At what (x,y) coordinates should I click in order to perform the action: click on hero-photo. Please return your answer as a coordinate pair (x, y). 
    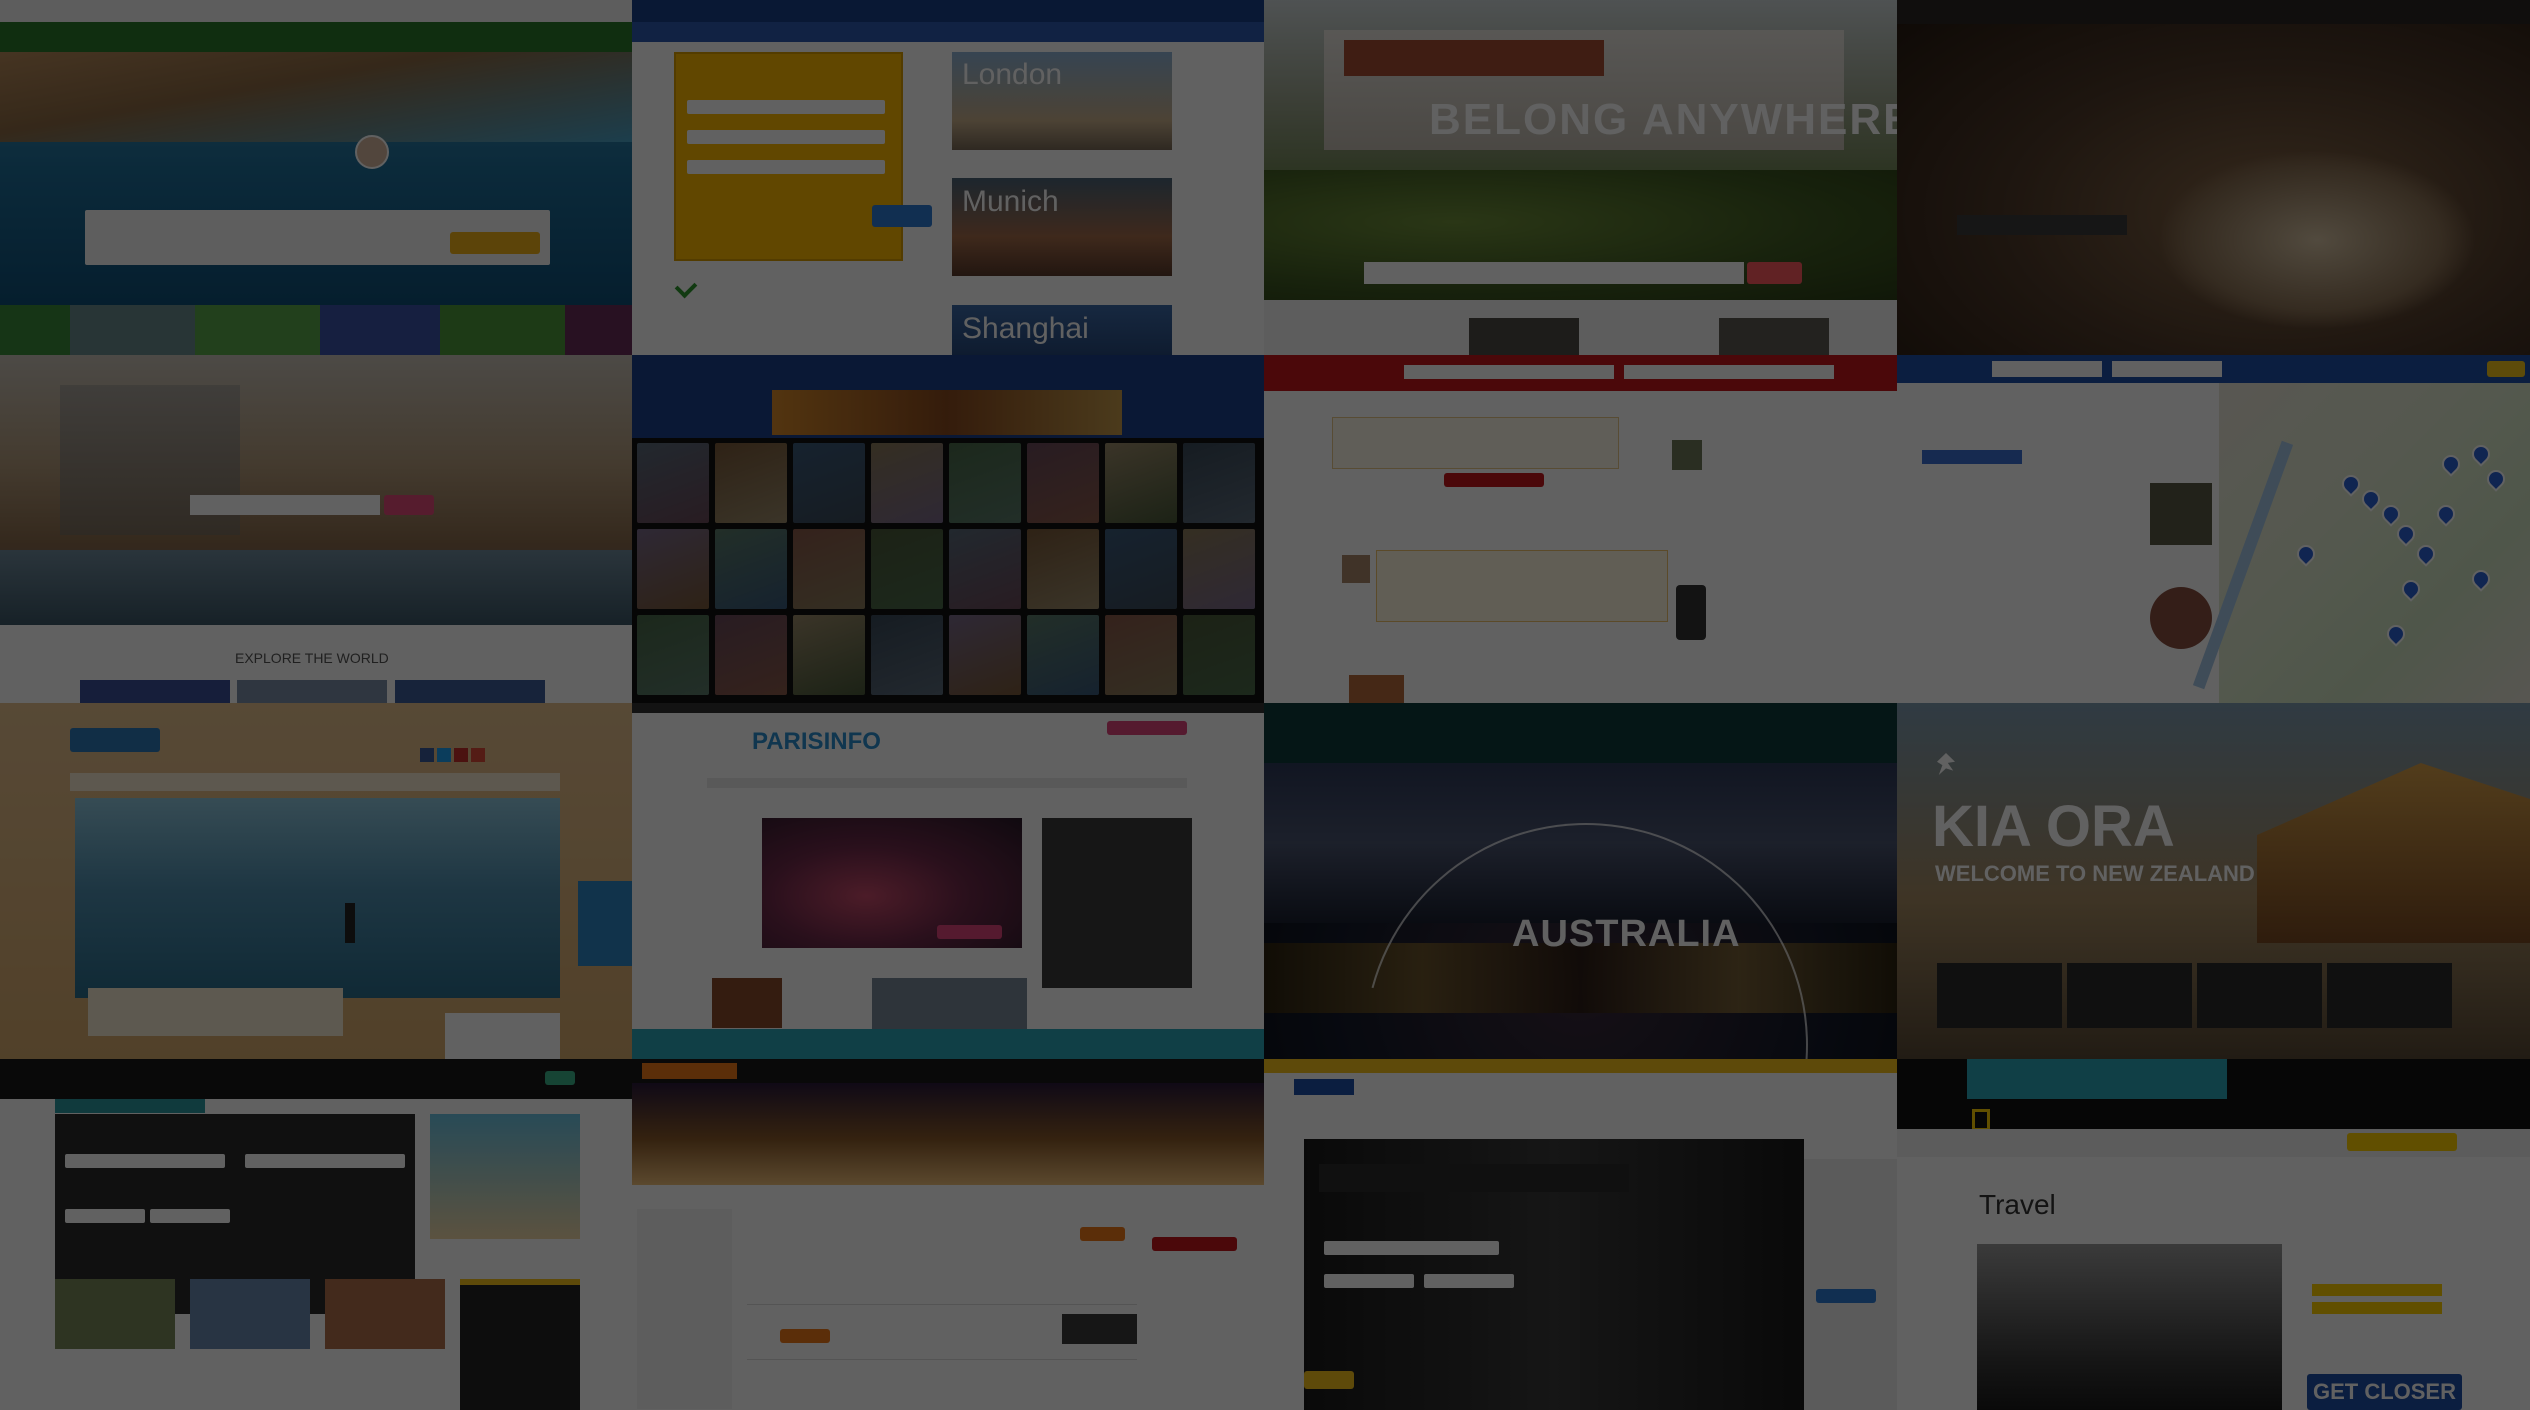
    Looking at the image, I should click on (2129, 1327).